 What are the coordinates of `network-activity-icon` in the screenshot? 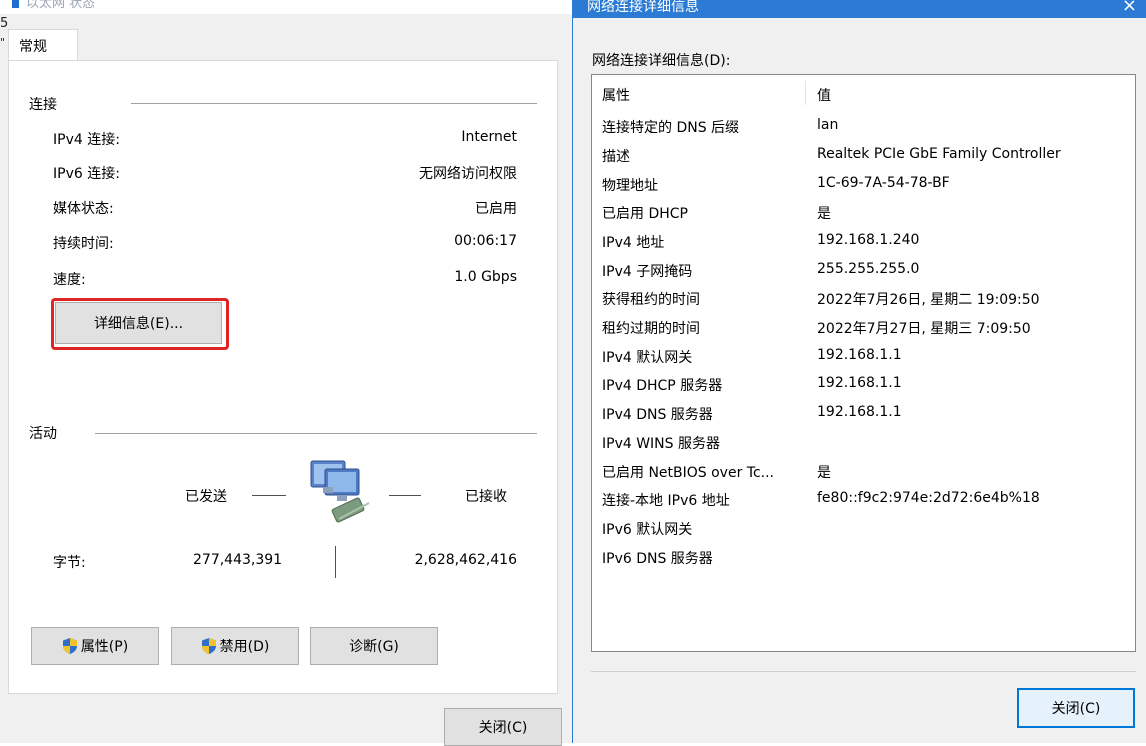 It's located at (339, 493).